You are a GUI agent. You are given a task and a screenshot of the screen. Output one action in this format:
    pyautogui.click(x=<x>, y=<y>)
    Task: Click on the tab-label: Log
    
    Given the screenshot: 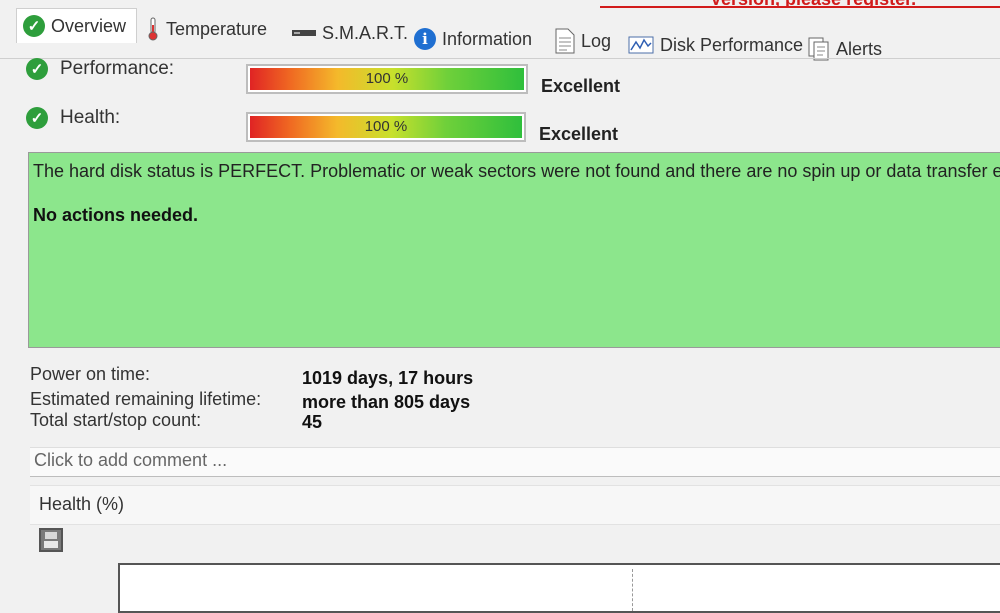 What is the action you would take?
    pyautogui.click(x=596, y=40)
    